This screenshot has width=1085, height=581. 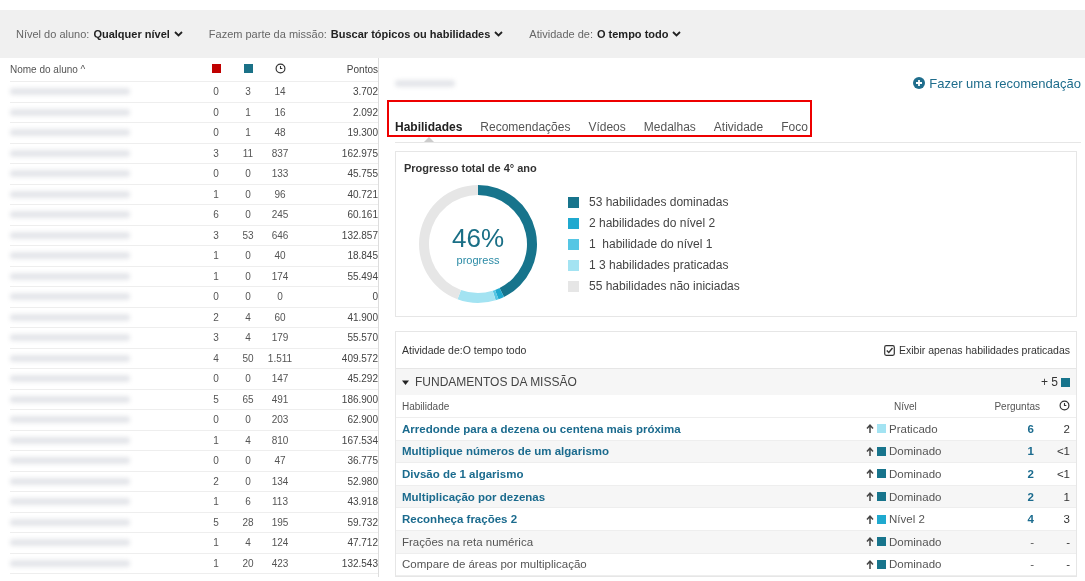 What do you see at coordinates (1066, 519) in the screenshot?
I see `time-value: 3` at bounding box center [1066, 519].